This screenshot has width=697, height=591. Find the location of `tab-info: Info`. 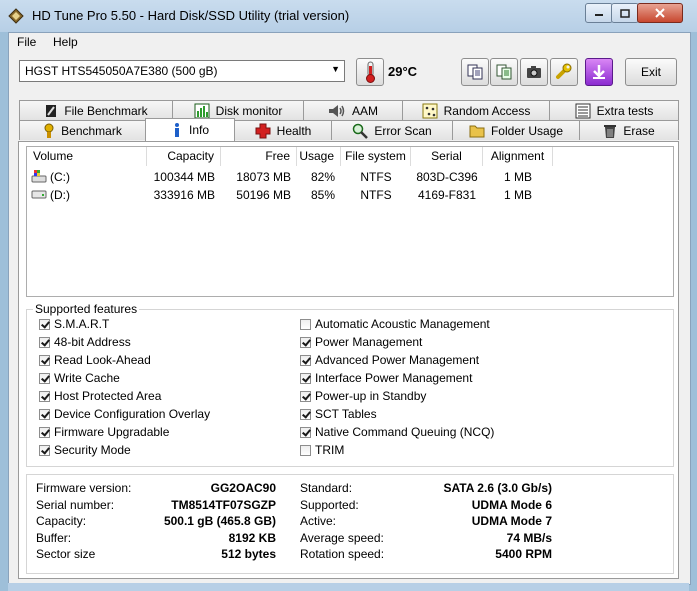

tab-info: Info is located at coordinates (190, 129).